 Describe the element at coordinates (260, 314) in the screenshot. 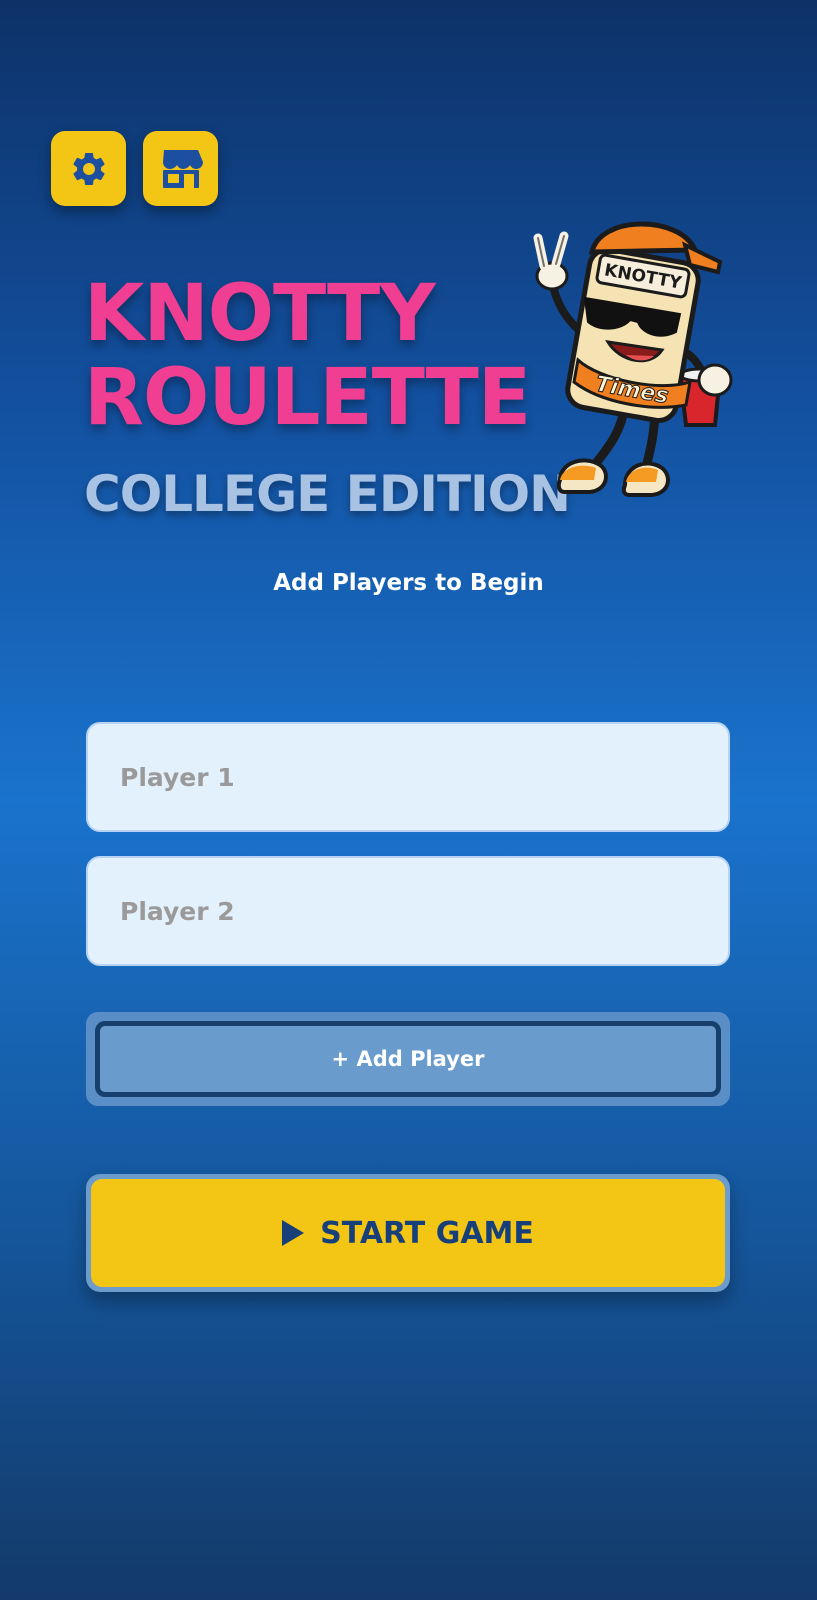

I see `title-line-1: KNOTTY` at that location.